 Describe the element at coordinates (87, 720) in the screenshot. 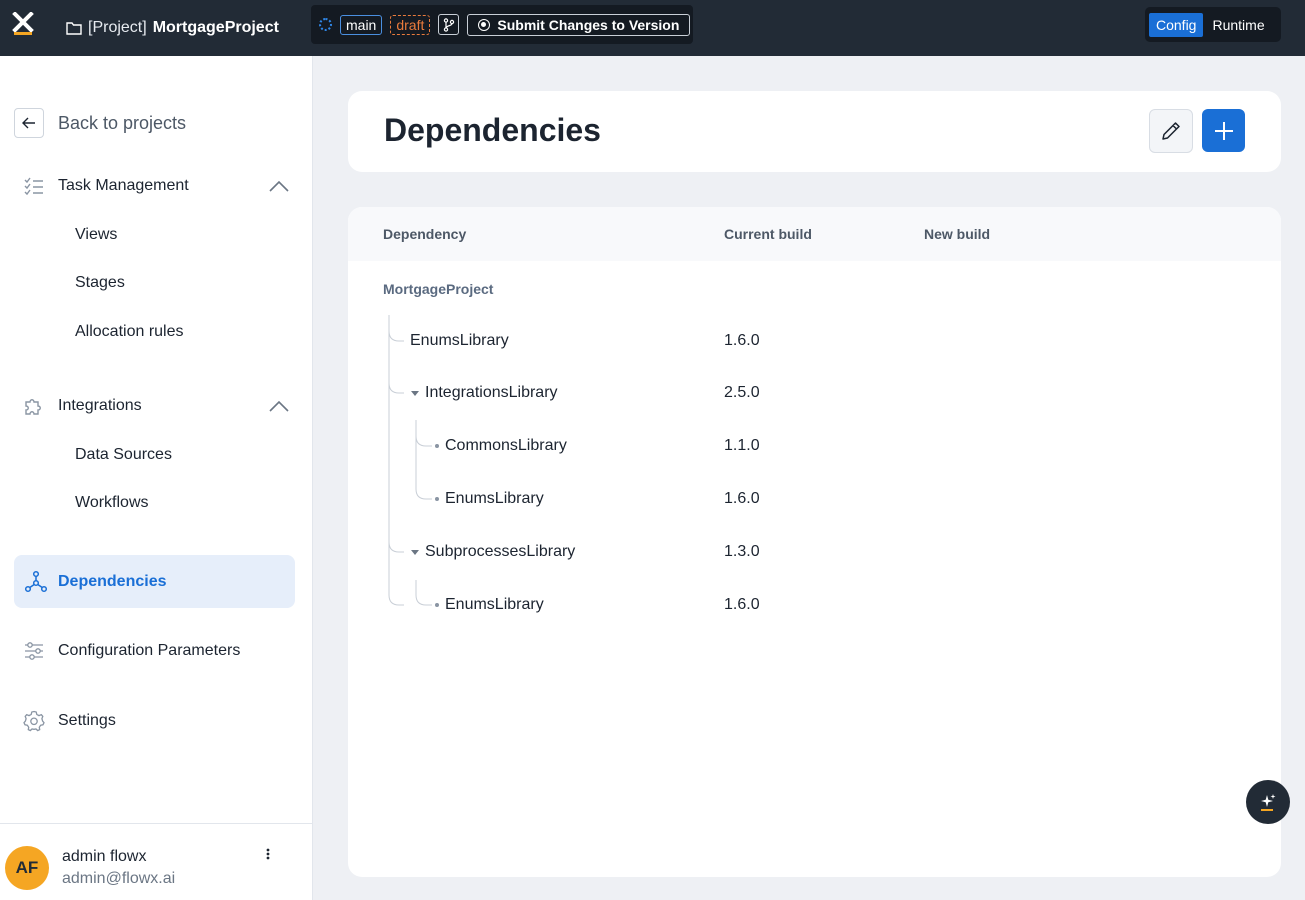

I see `sidebar-item-label: Settings` at that location.